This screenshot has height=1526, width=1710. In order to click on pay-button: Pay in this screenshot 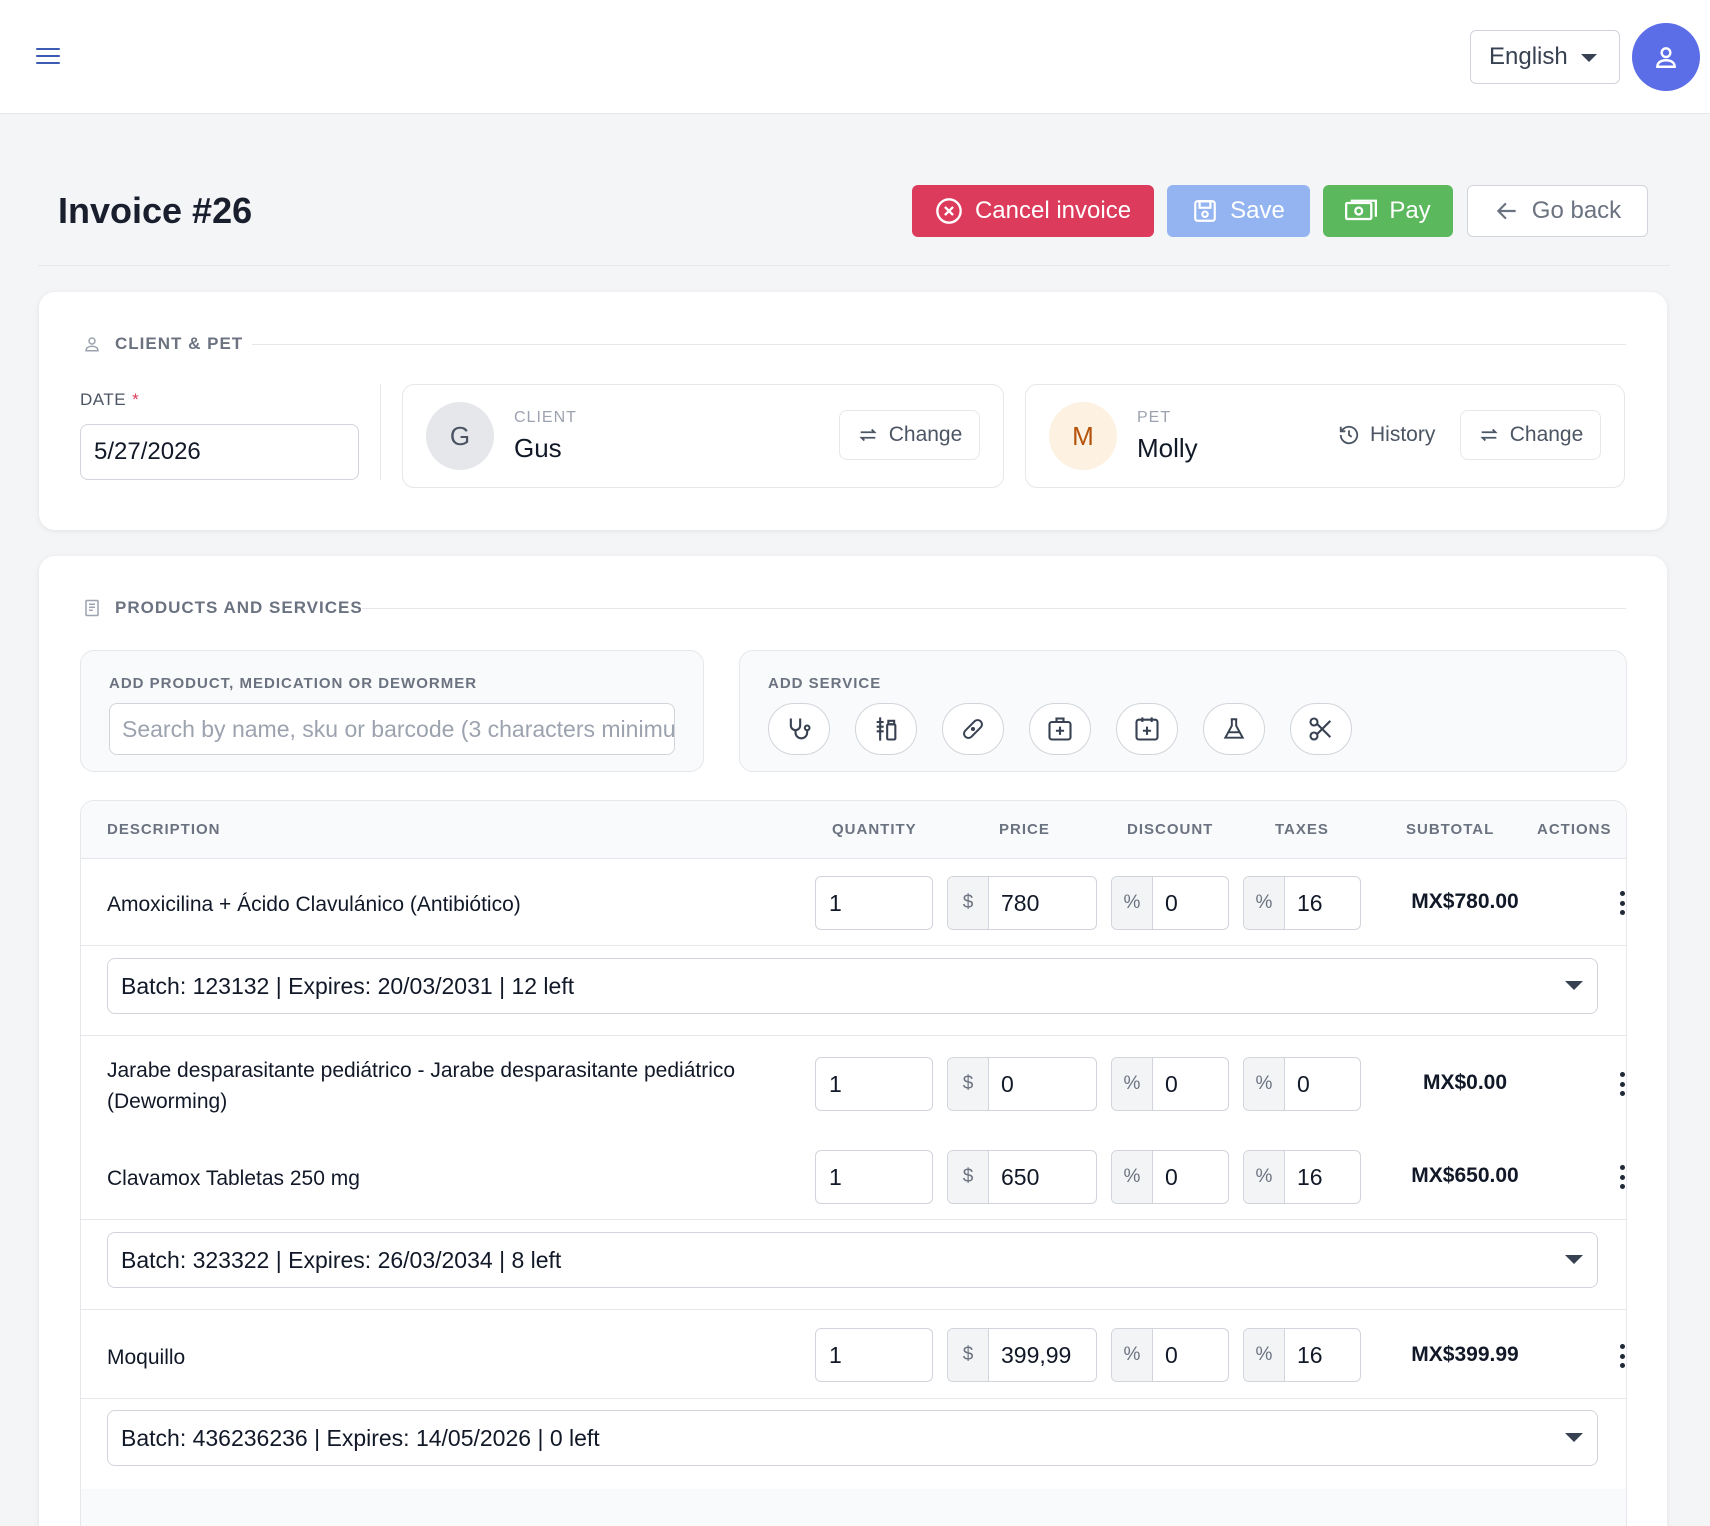, I will do `click(1388, 211)`.